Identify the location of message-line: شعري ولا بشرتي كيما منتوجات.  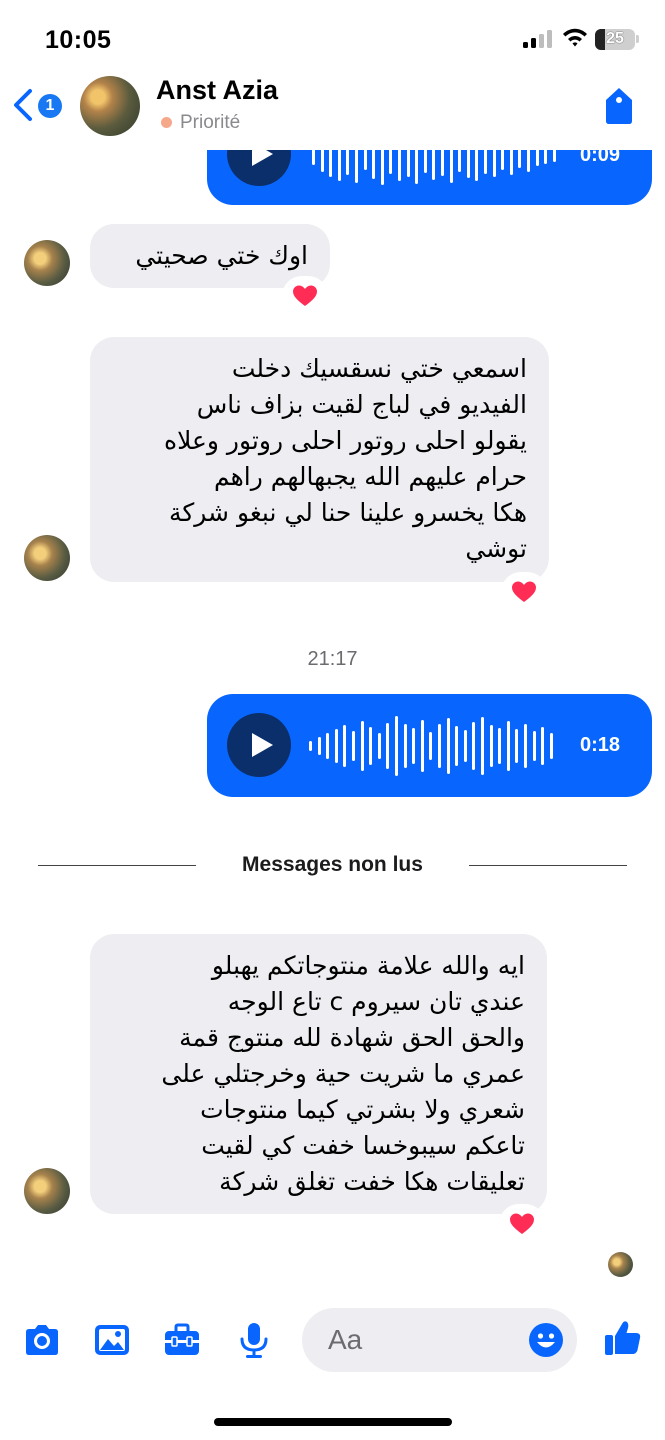
(362, 1109).